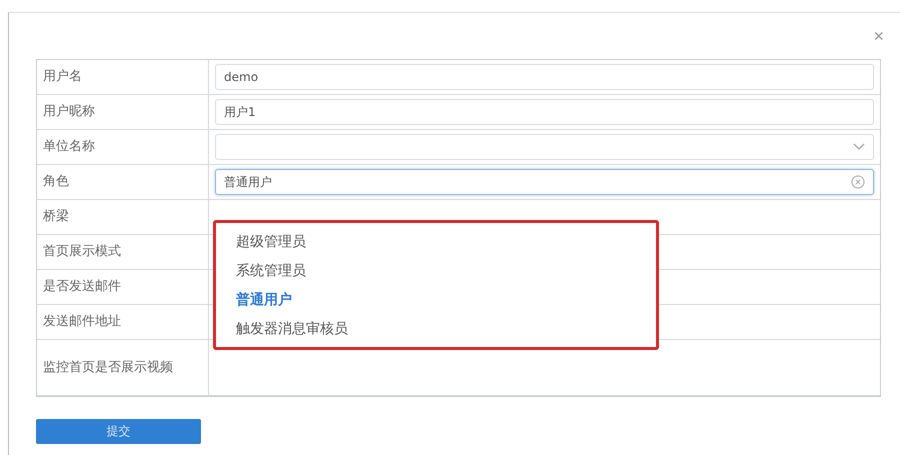 This screenshot has width=900, height=455. I want to click on select-field, so click(544, 147).